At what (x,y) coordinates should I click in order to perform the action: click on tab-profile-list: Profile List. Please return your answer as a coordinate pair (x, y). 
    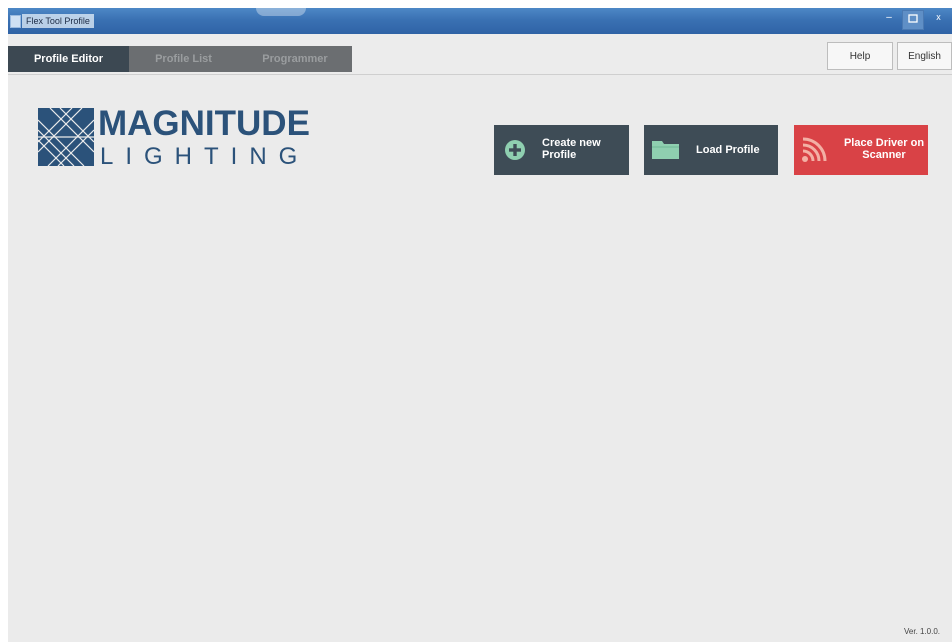
    Looking at the image, I should click on (183, 59).